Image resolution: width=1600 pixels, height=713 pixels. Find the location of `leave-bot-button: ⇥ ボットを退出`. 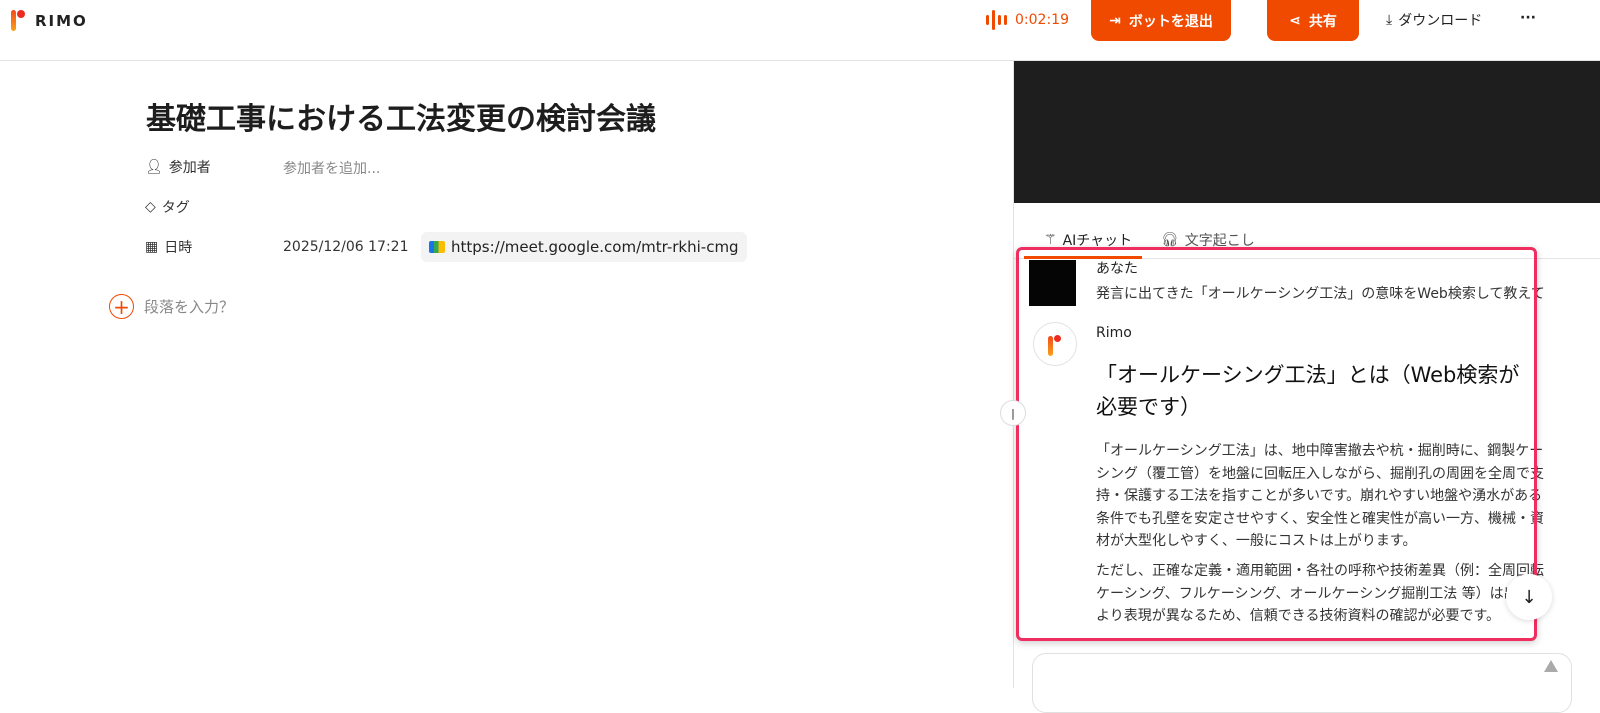

leave-bot-button: ⇥ ボットを退出 is located at coordinates (1161, 20).